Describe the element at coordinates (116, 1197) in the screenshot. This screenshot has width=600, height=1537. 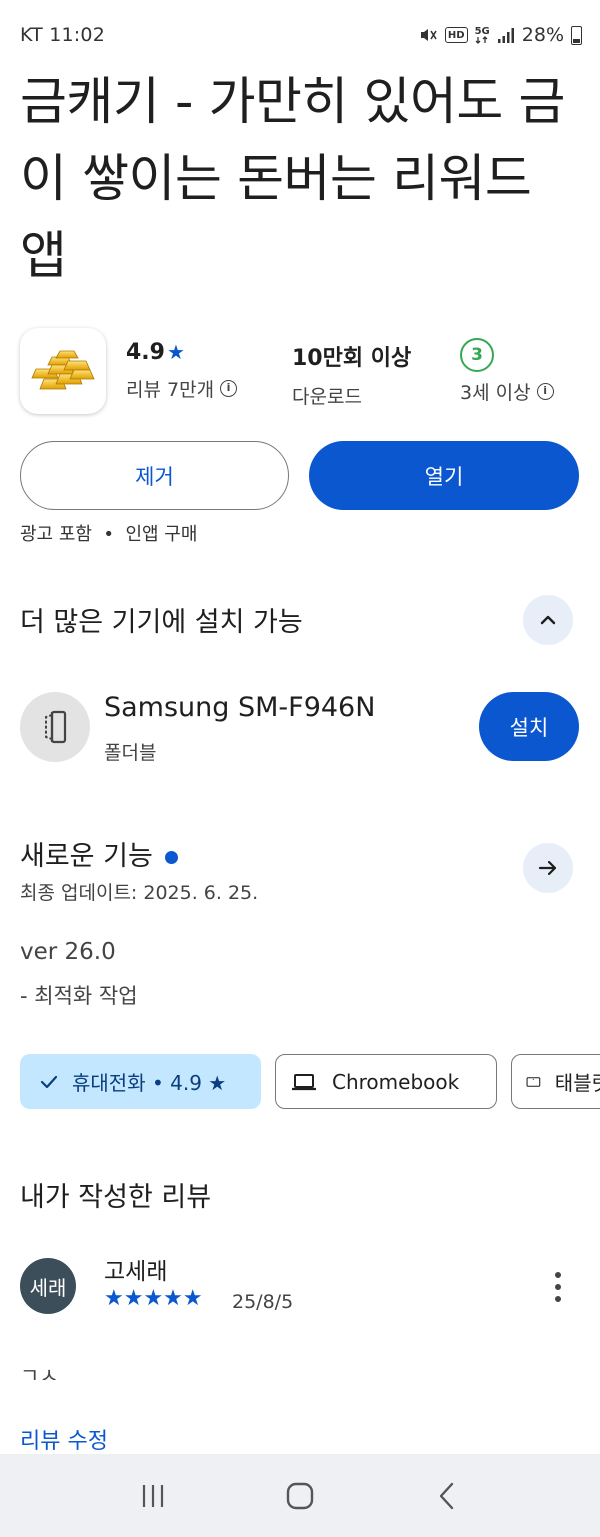
I see `my-review-title: 내가 작성한 리뷰` at that location.